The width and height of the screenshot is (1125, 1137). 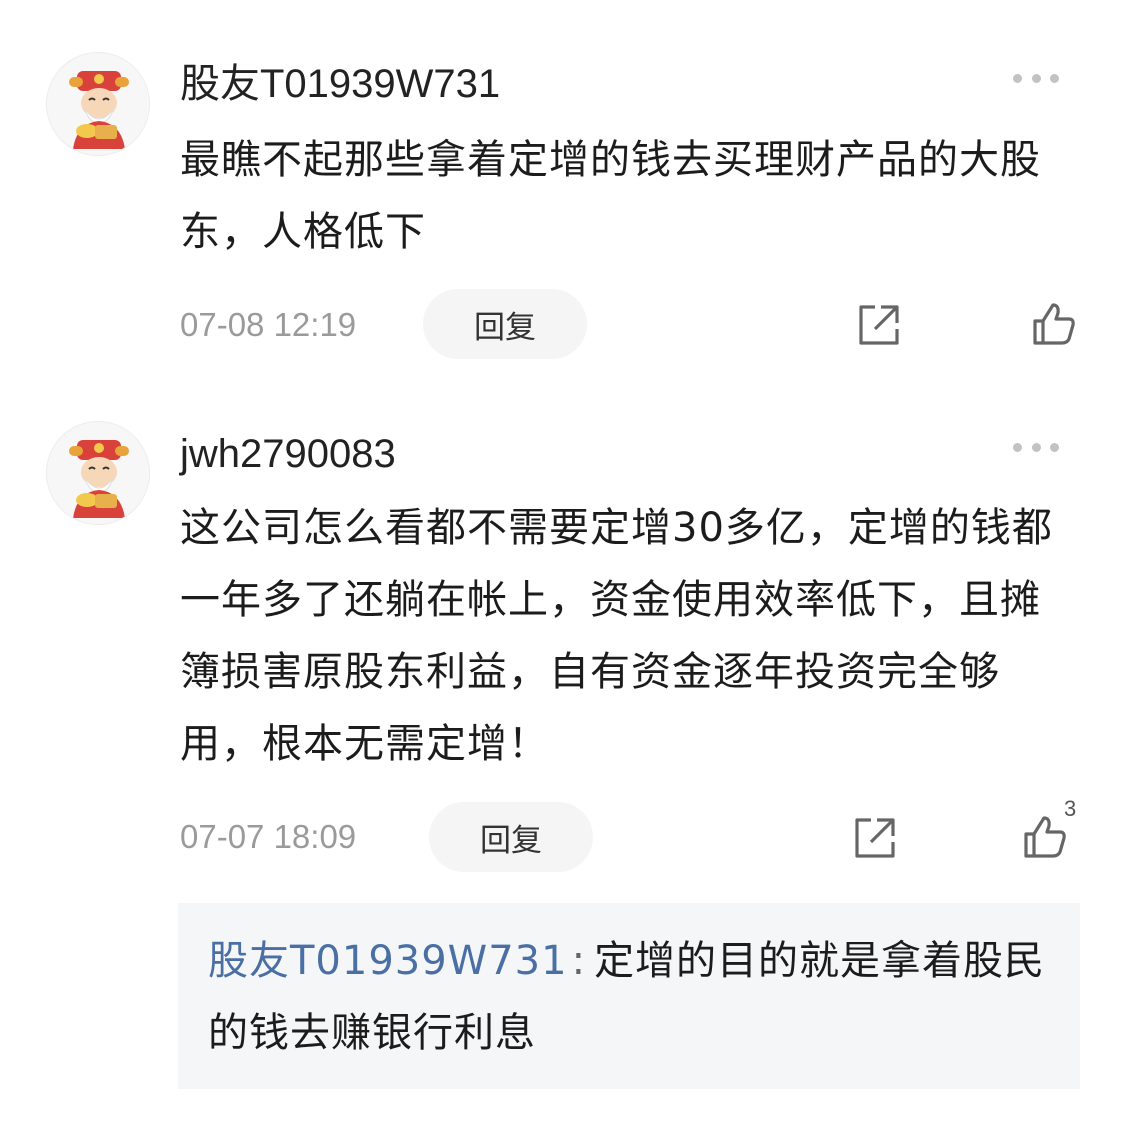 I want to click on reply-button: 回复, so click(x=511, y=837).